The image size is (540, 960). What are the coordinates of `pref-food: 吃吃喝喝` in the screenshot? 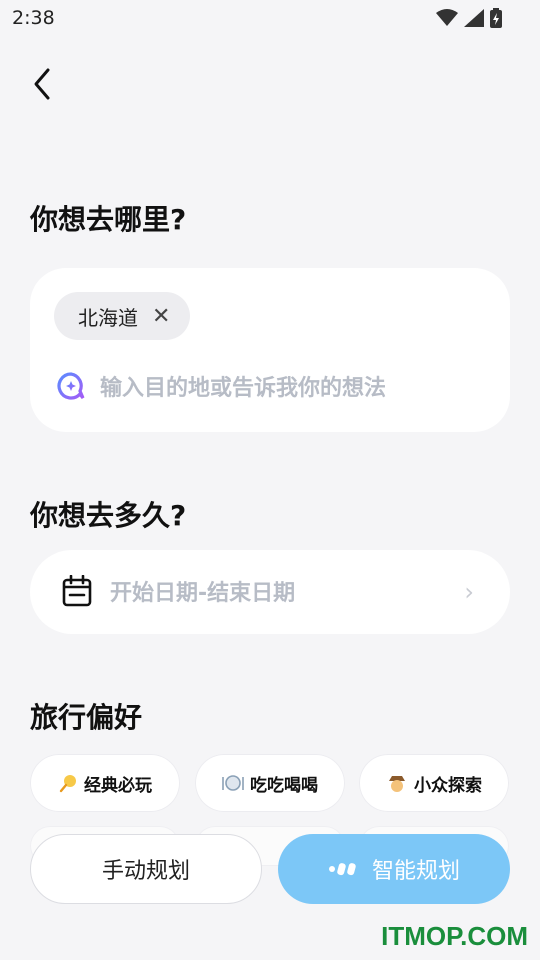 It's located at (270, 783).